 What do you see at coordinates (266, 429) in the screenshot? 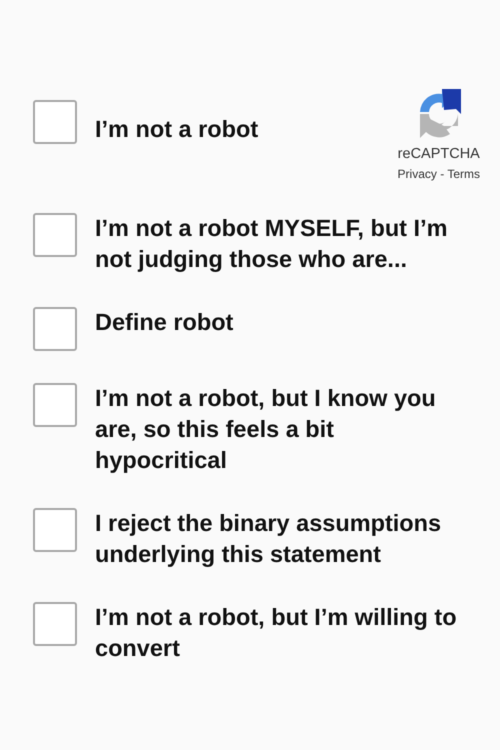
I see `option-label: I’m not a robot, but I know you are, so this feels a bit hypocritical` at bounding box center [266, 429].